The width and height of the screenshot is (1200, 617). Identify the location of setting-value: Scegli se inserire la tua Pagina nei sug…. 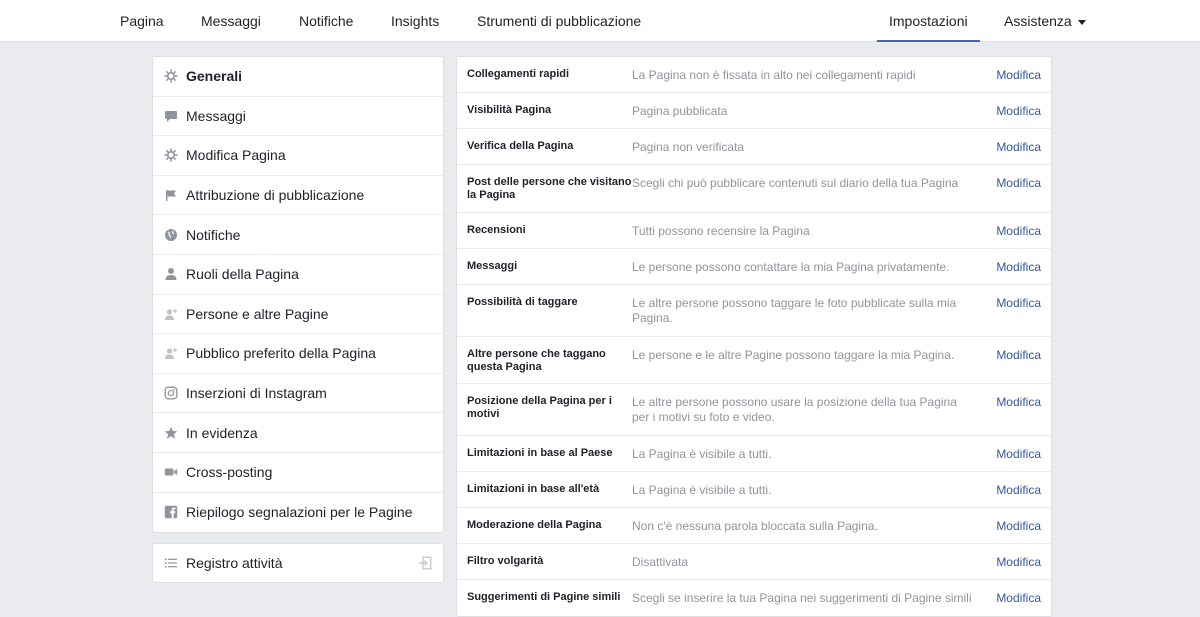
(802, 598).